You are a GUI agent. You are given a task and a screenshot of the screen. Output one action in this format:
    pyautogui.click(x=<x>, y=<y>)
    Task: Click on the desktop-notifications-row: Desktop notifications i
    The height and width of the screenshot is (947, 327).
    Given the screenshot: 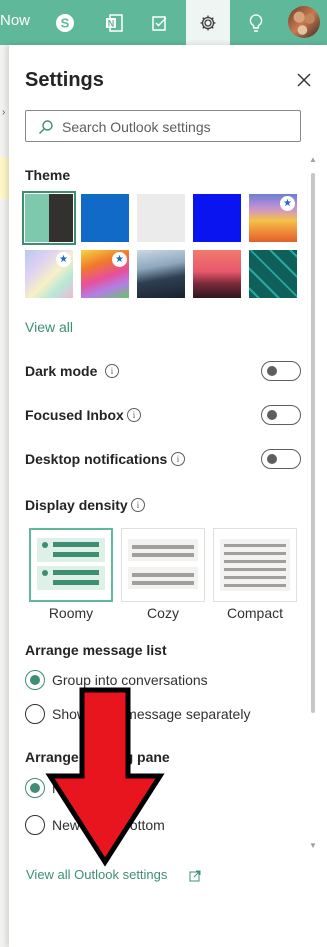 What is the action you would take?
    pyautogui.click(x=163, y=460)
    